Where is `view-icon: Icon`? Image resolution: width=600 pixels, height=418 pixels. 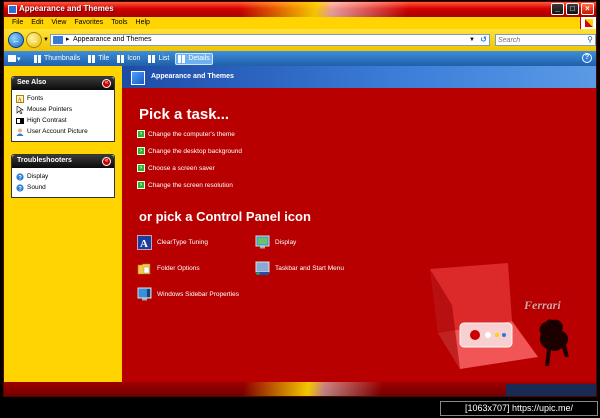
view-icon: Icon is located at coordinates (128, 59).